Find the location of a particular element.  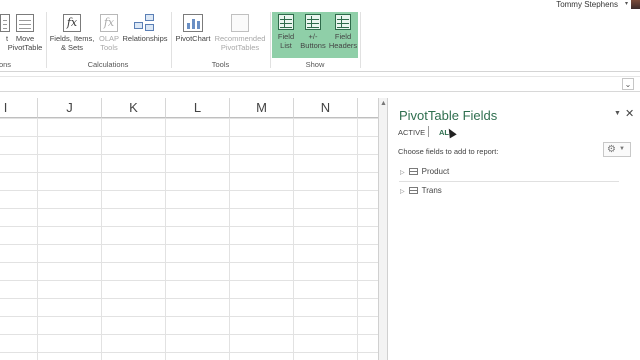

move-pivottable-label: Move PivotTable is located at coordinates (25, 43).